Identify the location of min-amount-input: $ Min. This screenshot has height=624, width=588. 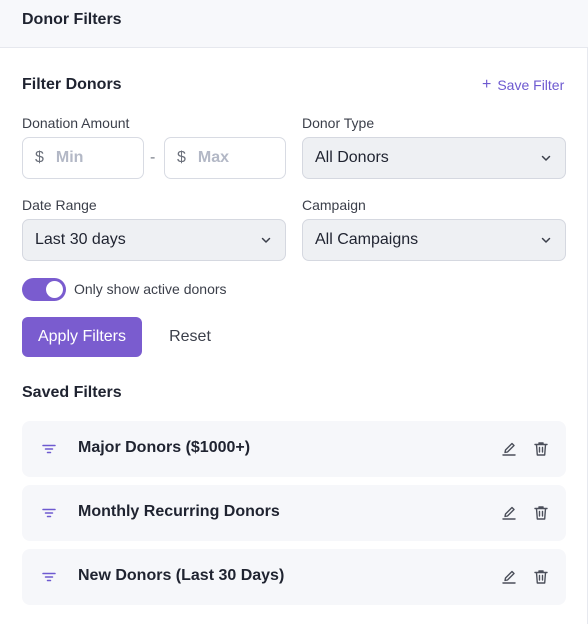
(83, 158).